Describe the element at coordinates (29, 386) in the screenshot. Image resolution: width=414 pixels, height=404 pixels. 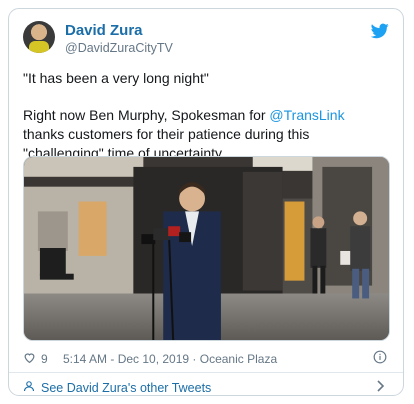
I see `person-icon` at that location.